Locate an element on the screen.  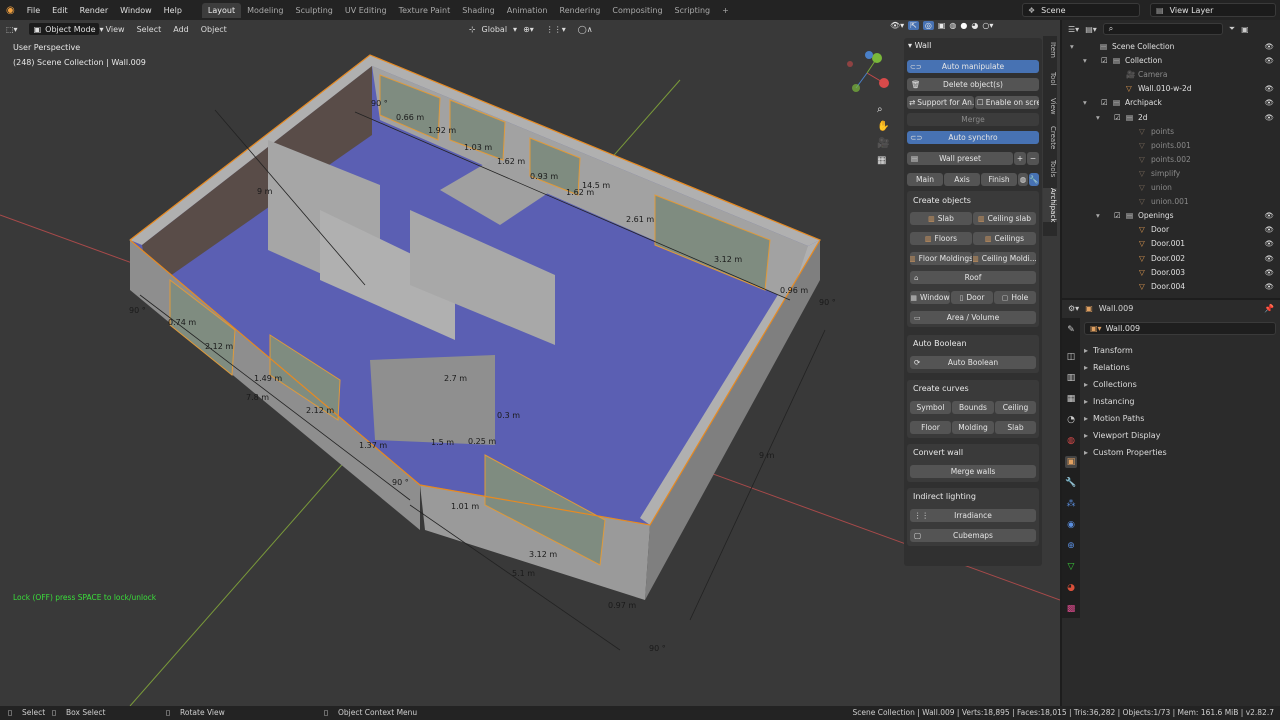
properties-section-custom-properties: ▸ Custom Properties is located at coordinates (1179, 456).